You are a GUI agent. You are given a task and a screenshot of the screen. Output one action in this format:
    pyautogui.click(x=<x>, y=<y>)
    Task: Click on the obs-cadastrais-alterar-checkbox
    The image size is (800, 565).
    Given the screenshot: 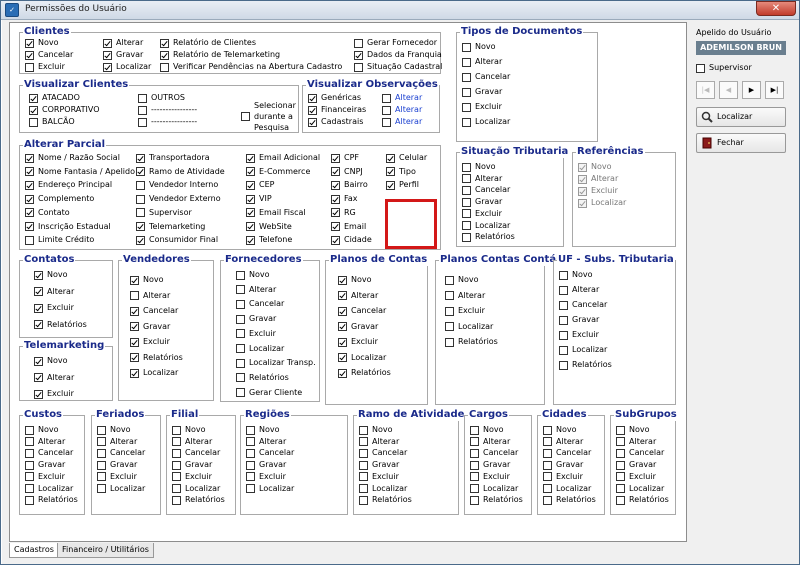 What is the action you would take?
    pyautogui.click(x=386, y=122)
    